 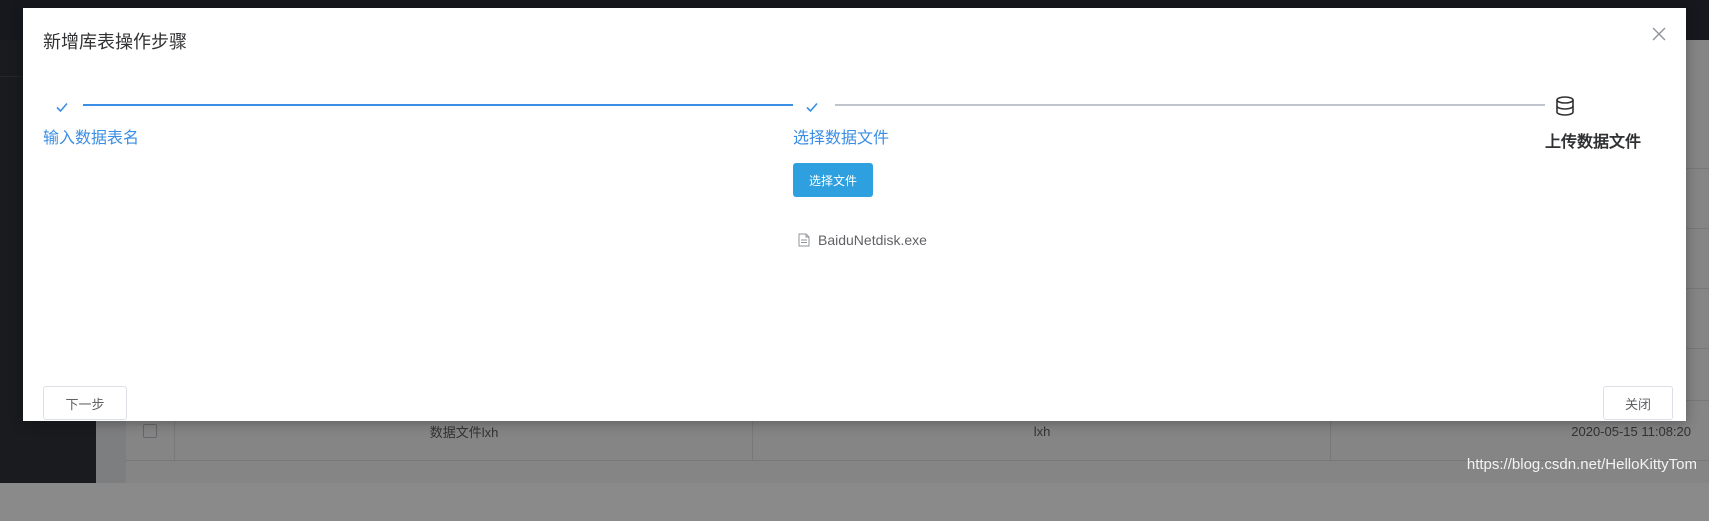 What do you see at coordinates (1581, 464) in the screenshot?
I see `watermark: https://blog.csdn.net/HelloKittyTom` at bounding box center [1581, 464].